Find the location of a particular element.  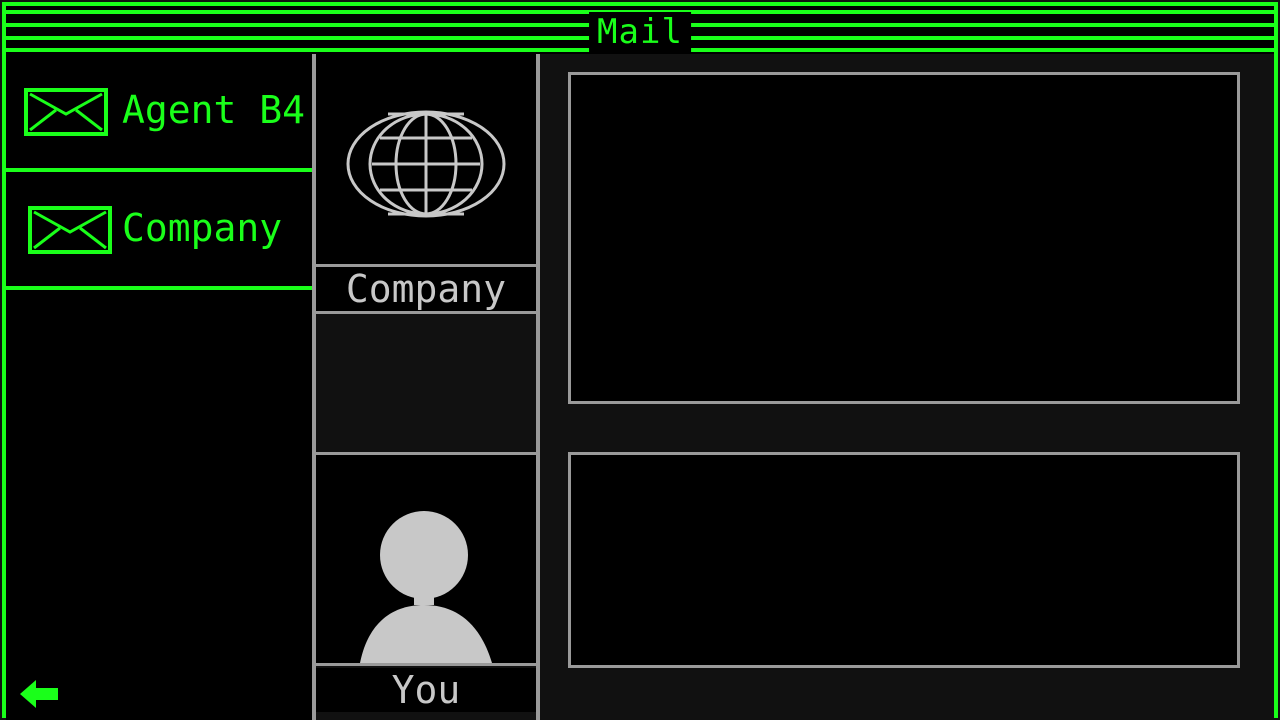

inbox-item-company: Company is located at coordinates (159, 231).